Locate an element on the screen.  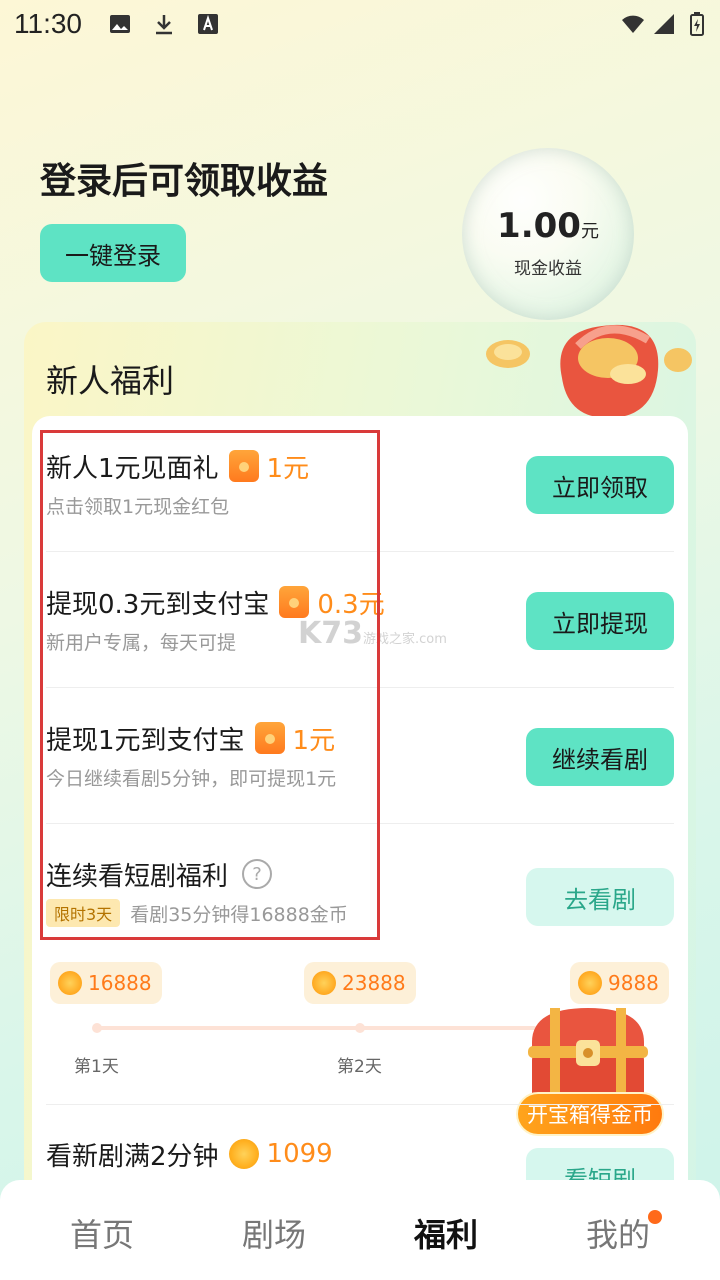
one-click-login-button: 一键登录 is located at coordinates (113, 253).